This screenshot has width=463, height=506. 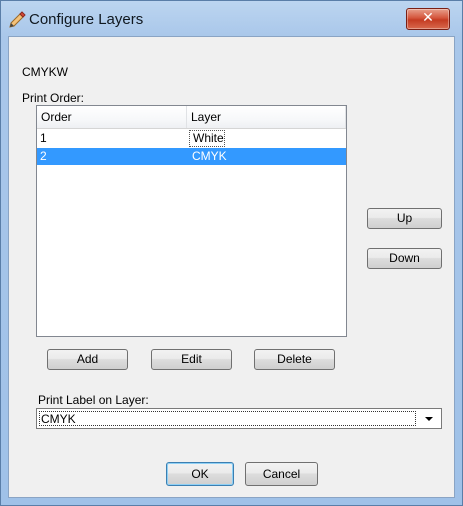 What do you see at coordinates (227, 418) in the screenshot?
I see `select-value: CMYK` at bounding box center [227, 418].